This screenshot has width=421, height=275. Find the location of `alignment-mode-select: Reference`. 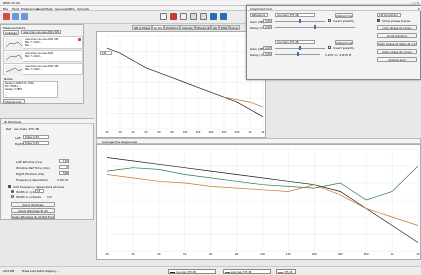

alignment-mode-select: Reference is located at coordinates (259, 15).